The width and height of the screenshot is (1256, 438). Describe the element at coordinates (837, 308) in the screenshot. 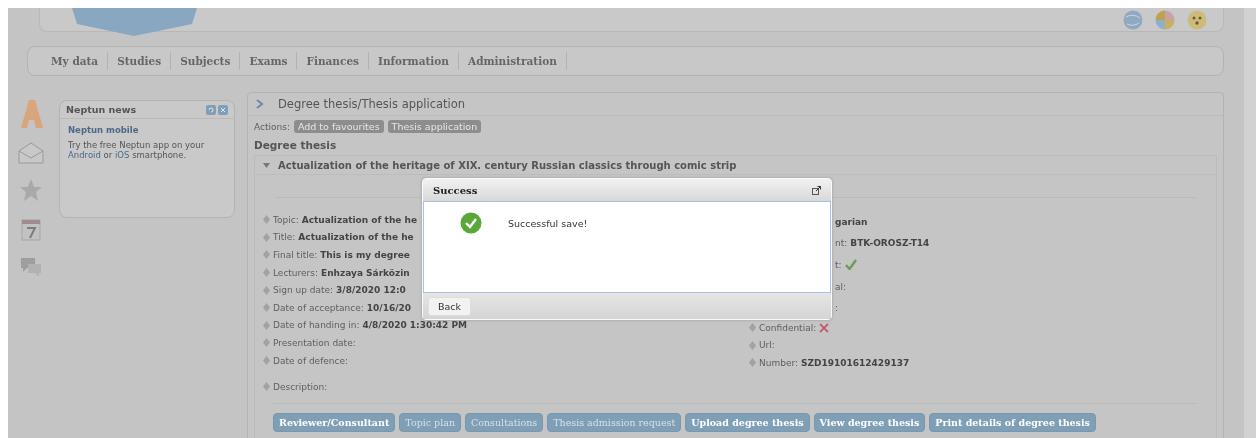

I see `field-label: :` at that location.